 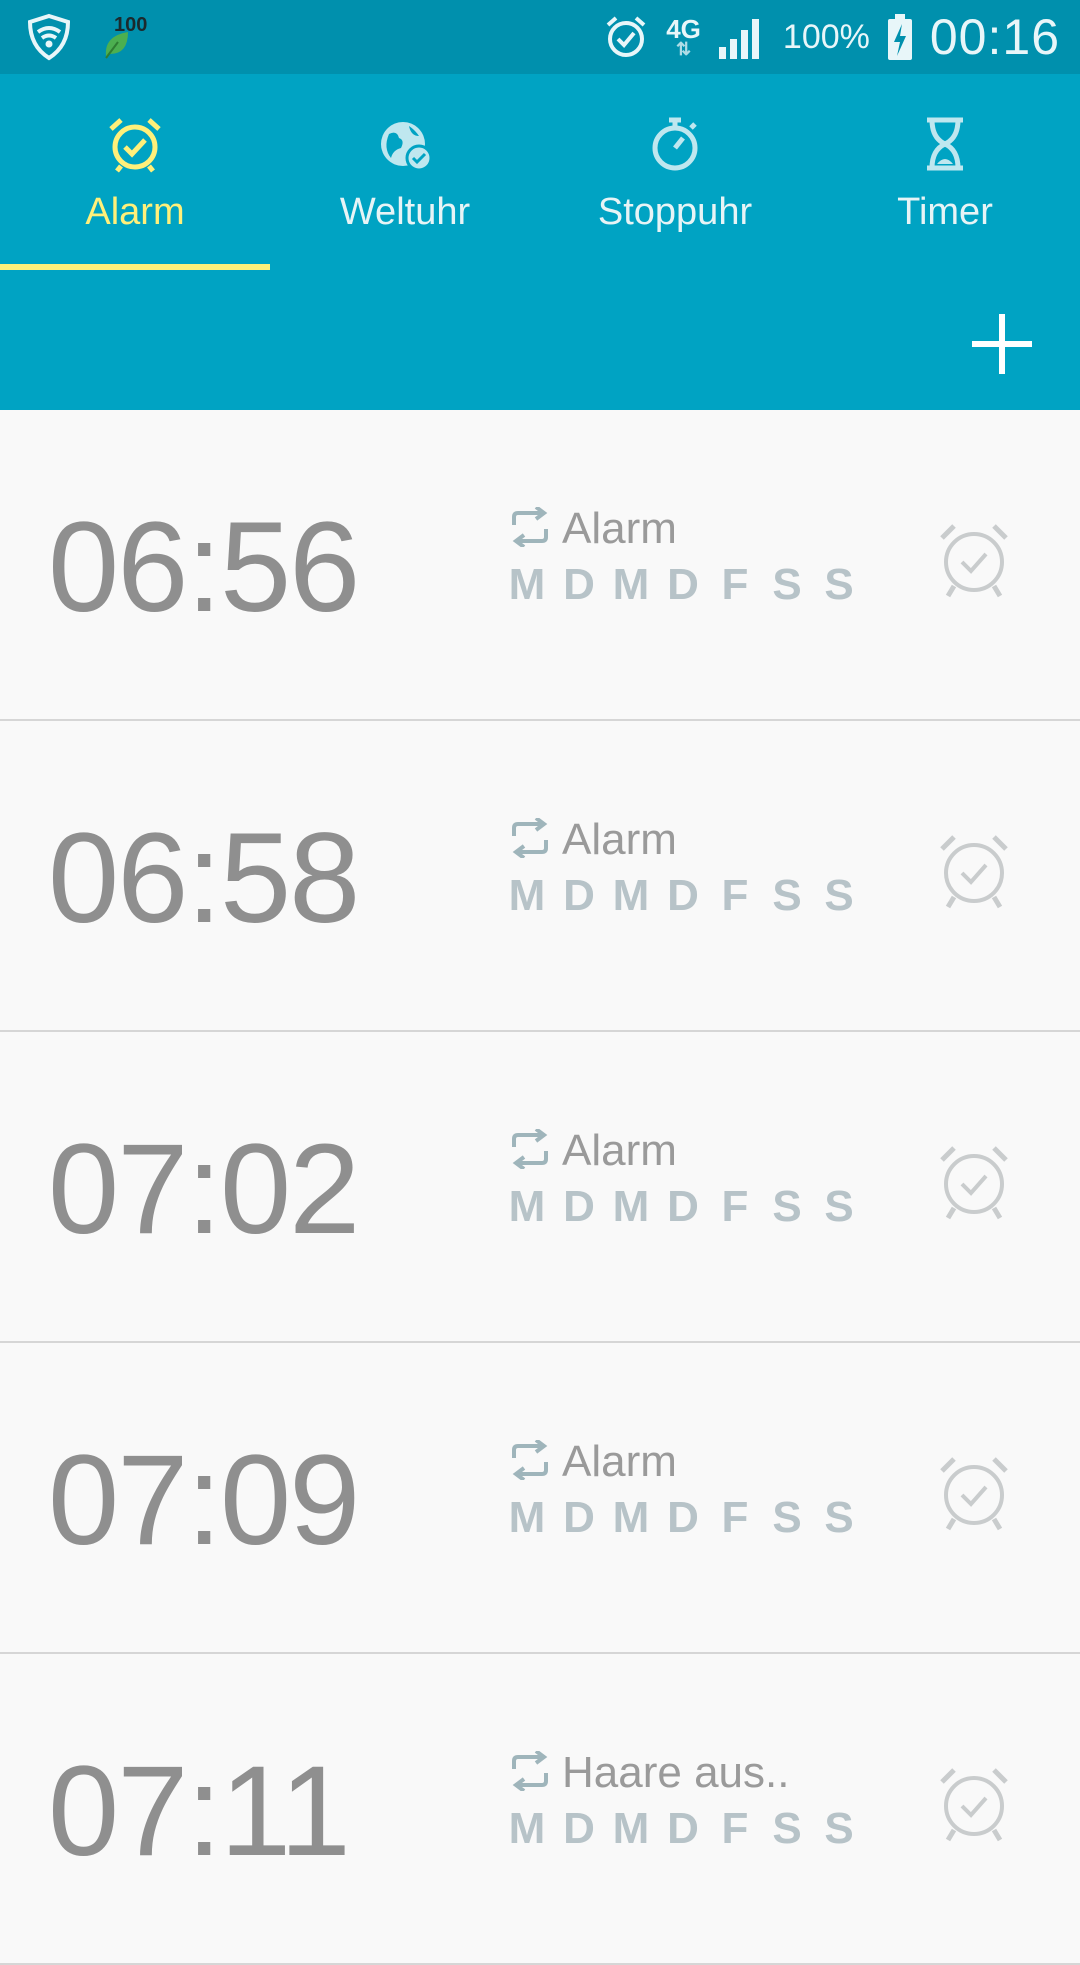 I want to click on tab-label: Timer, so click(x=945, y=212).